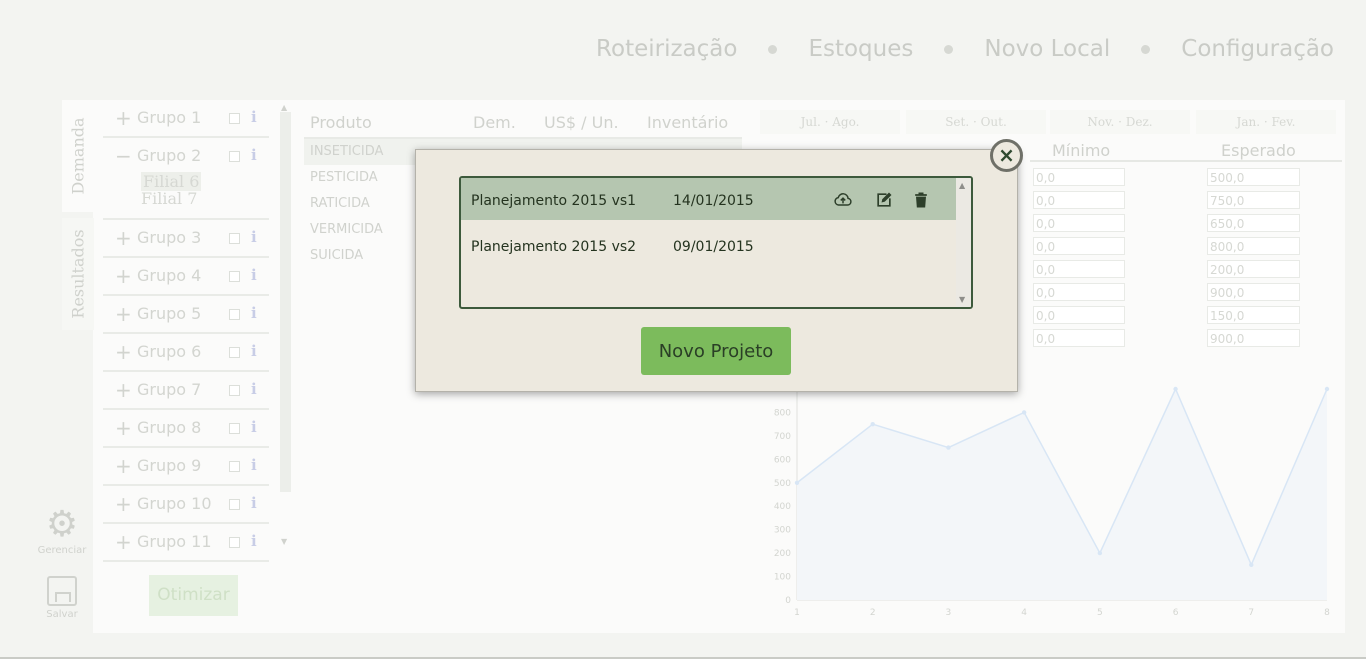 The height and width of the screenshot is (659, 1366). What do you see at coordinates (186, 353) in the screenshot?
I see `group-item: + Grupo 6 i` at bounding box center [186, 353].